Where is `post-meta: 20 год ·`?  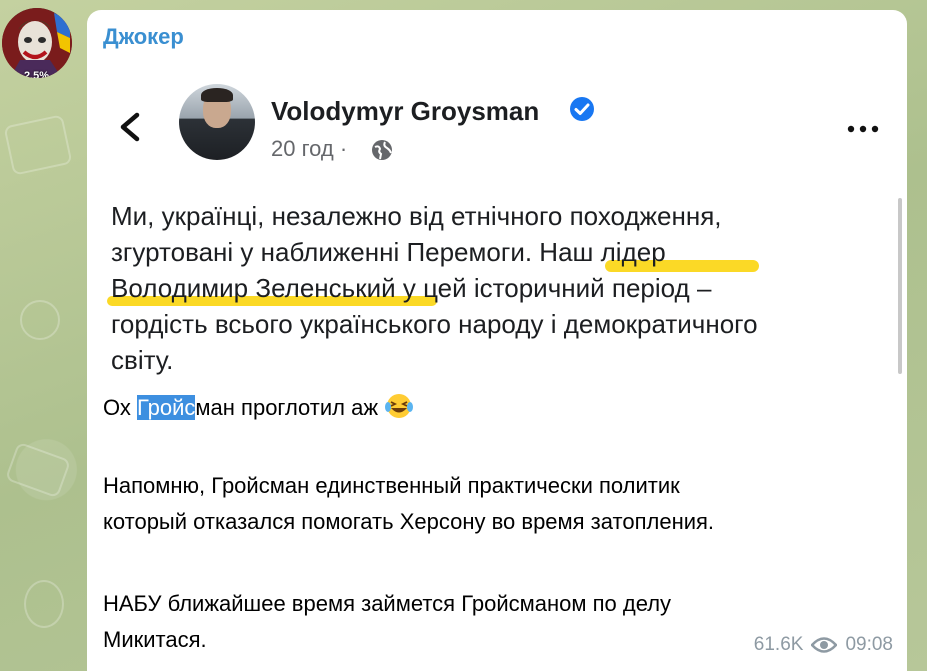
post-meta: 20 год · is located at coordinates (309, 149).